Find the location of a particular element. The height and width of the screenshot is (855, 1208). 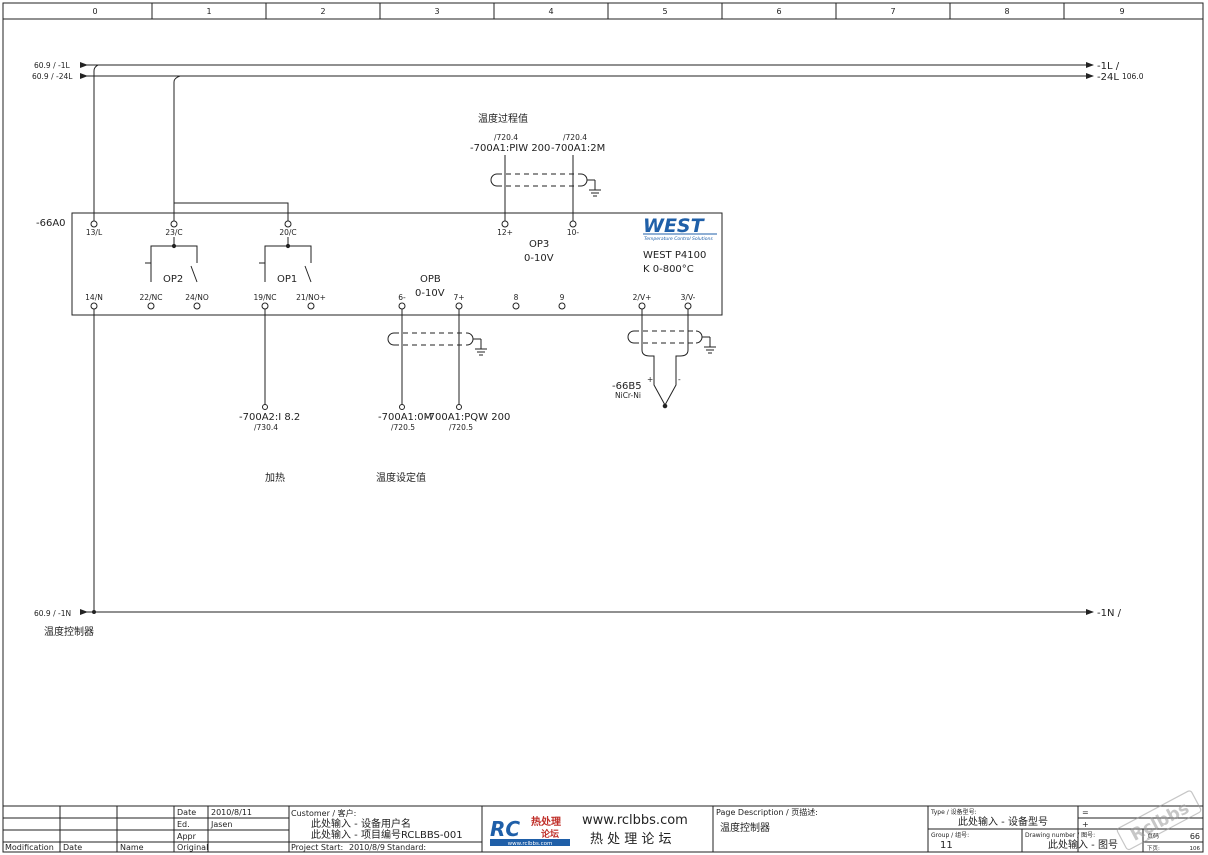

sp-ref-1: /720.5 is located at coordinates (403, 427).